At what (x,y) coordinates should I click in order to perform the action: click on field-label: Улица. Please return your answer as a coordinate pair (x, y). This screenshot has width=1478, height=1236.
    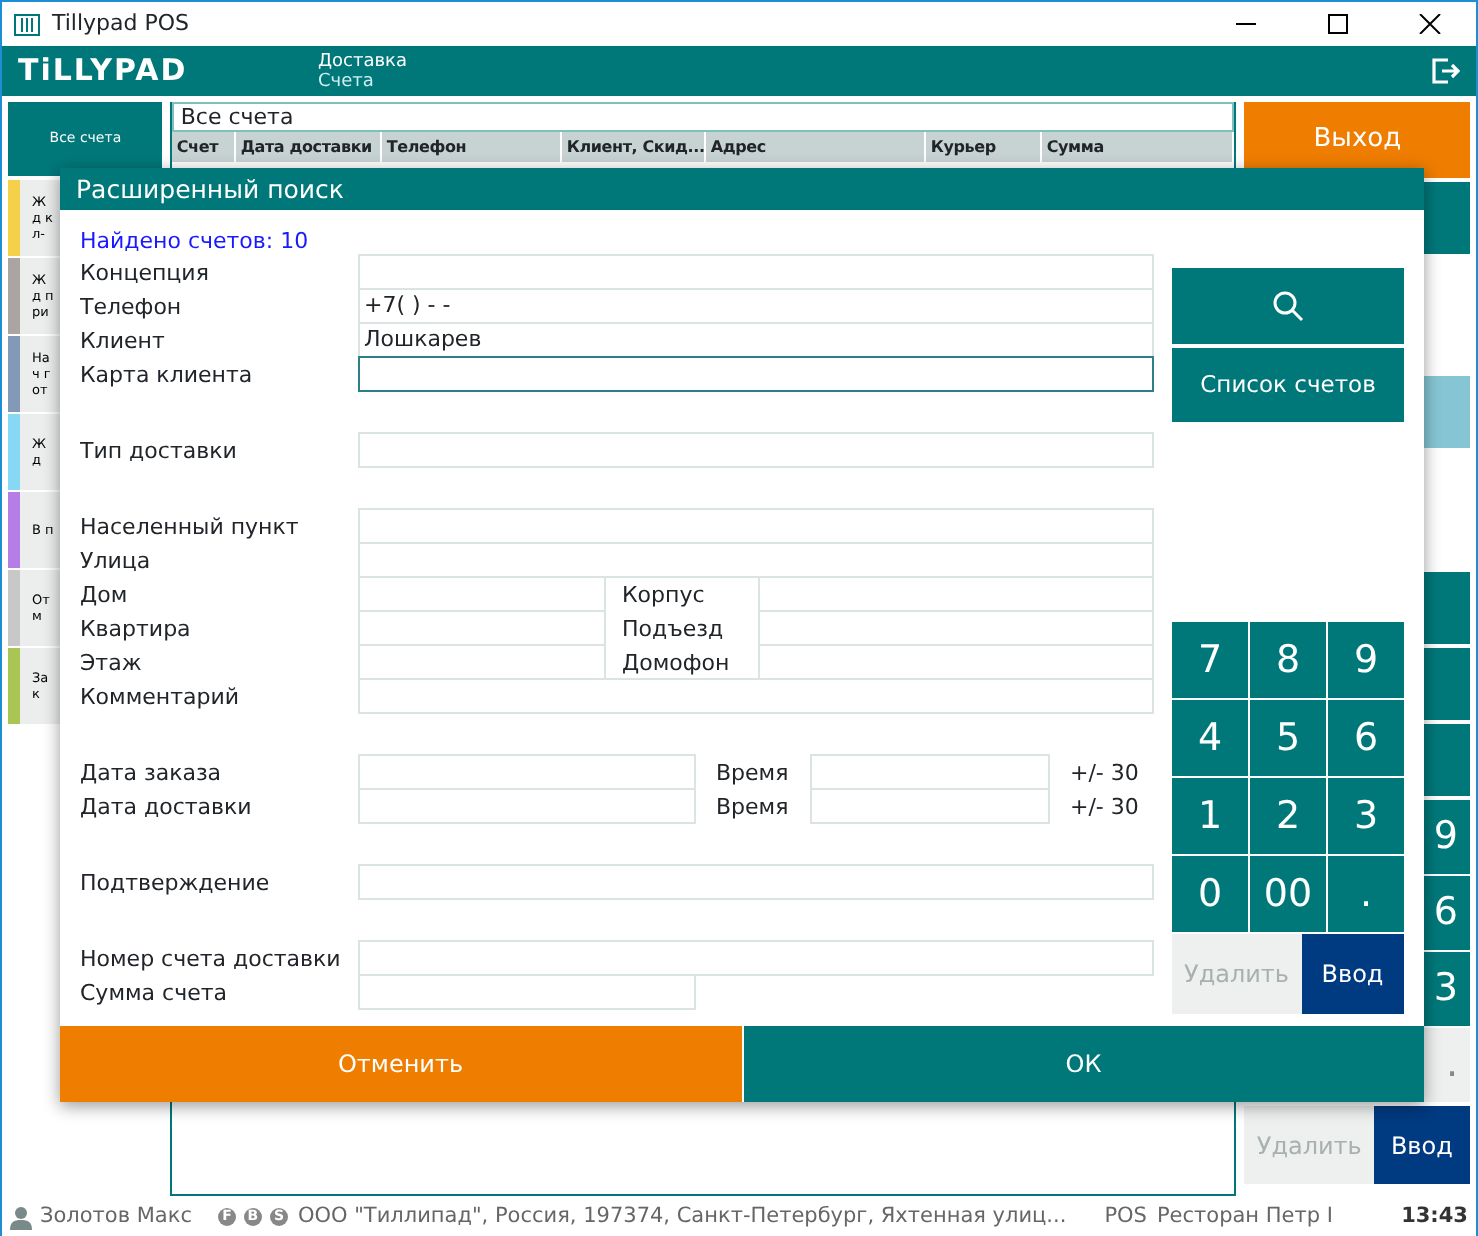
    Looking at the image, I should click on (116, 562).